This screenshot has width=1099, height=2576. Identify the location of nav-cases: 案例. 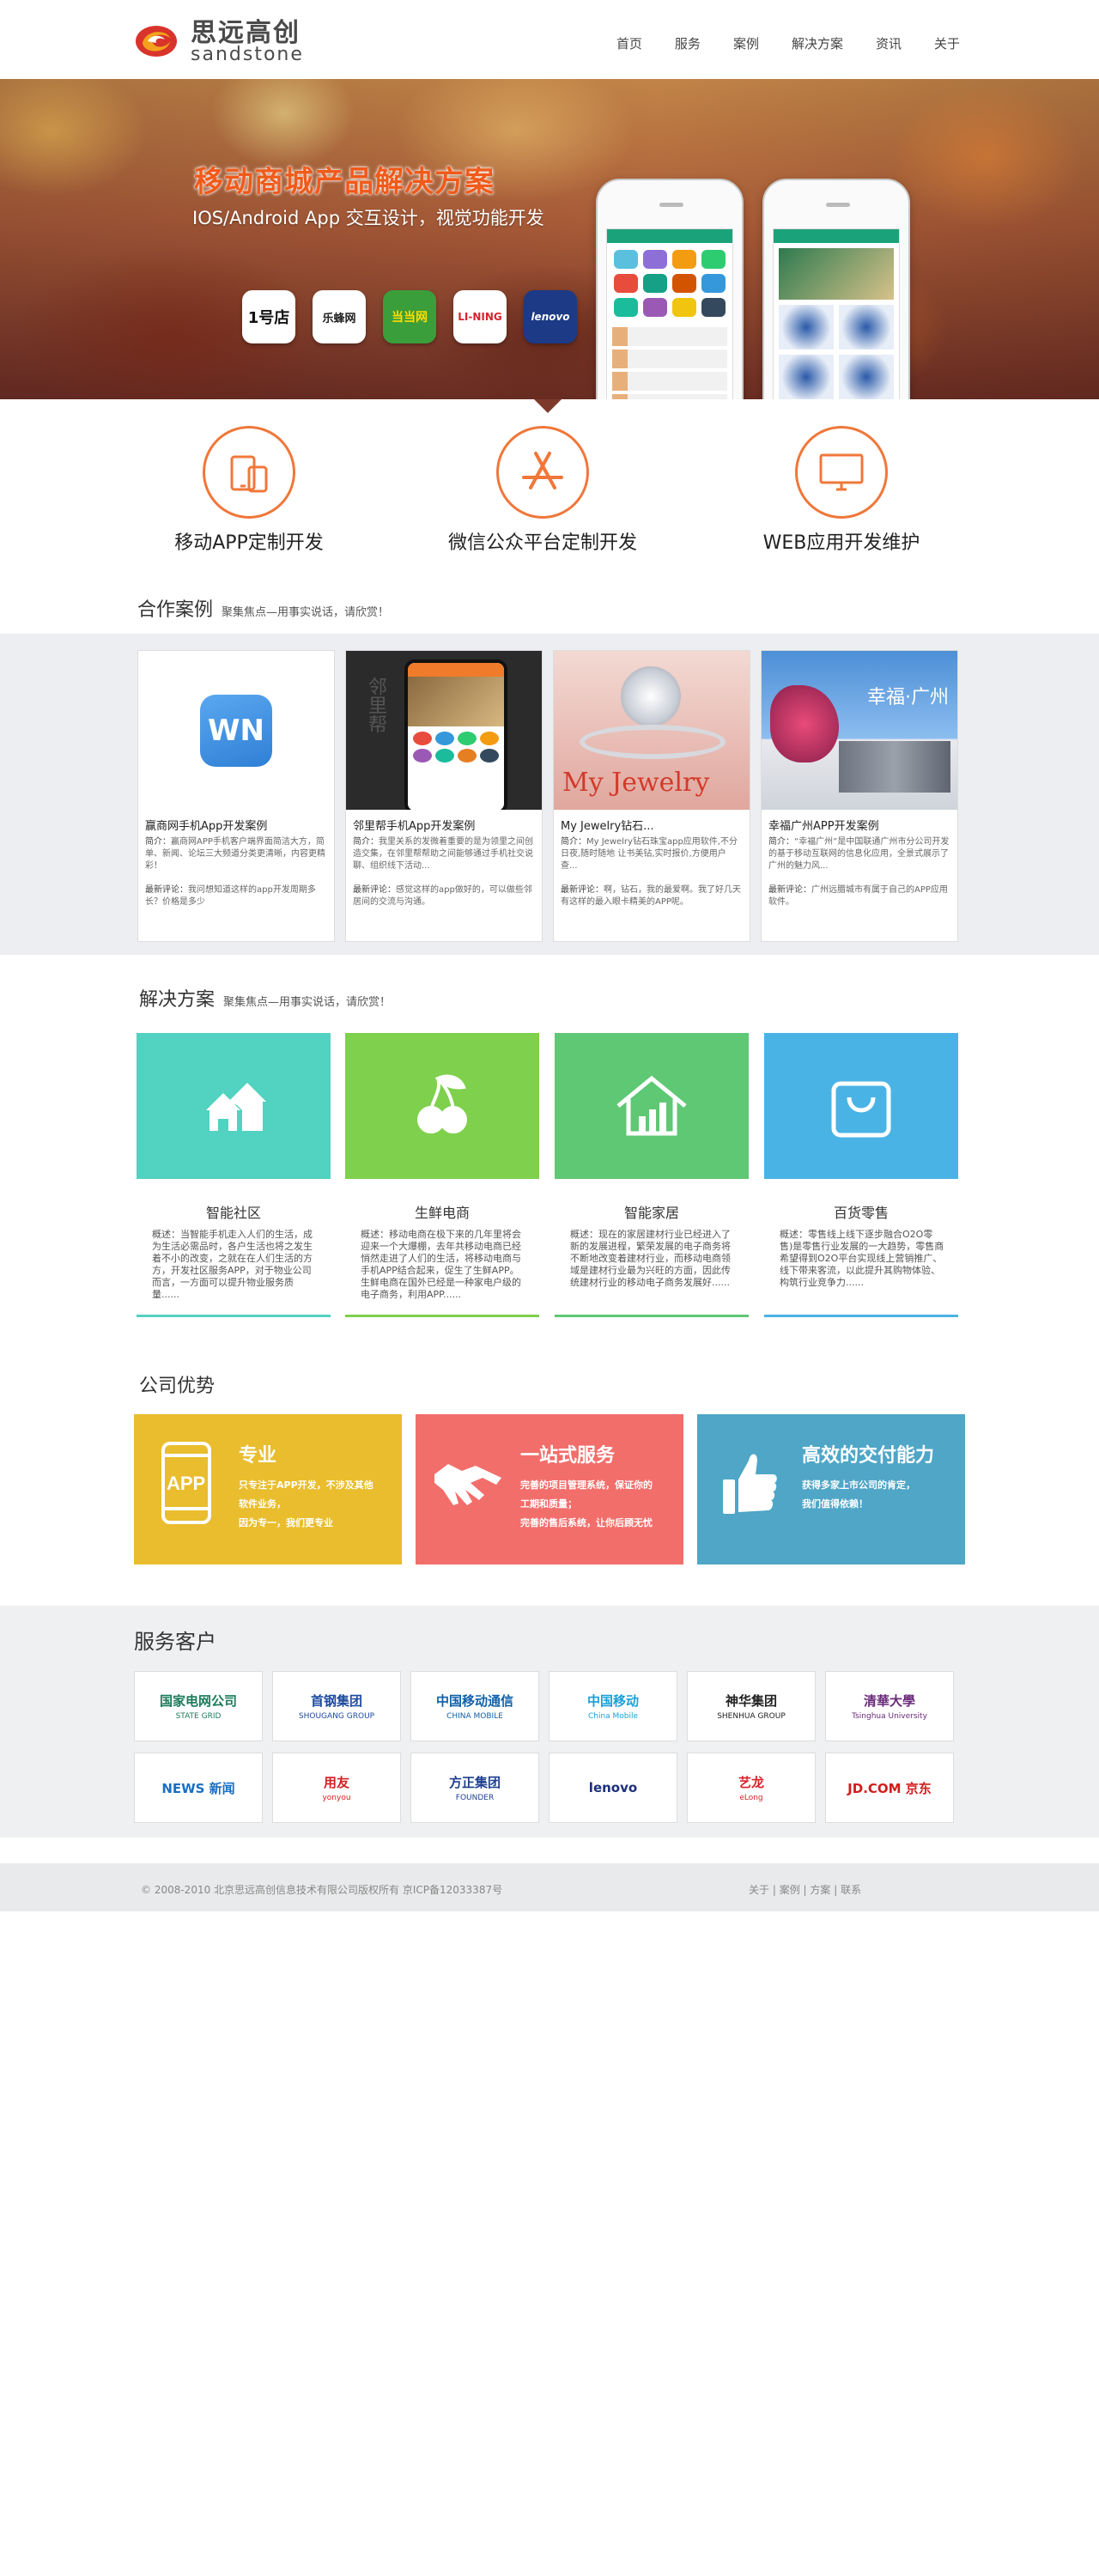
(746, 43).